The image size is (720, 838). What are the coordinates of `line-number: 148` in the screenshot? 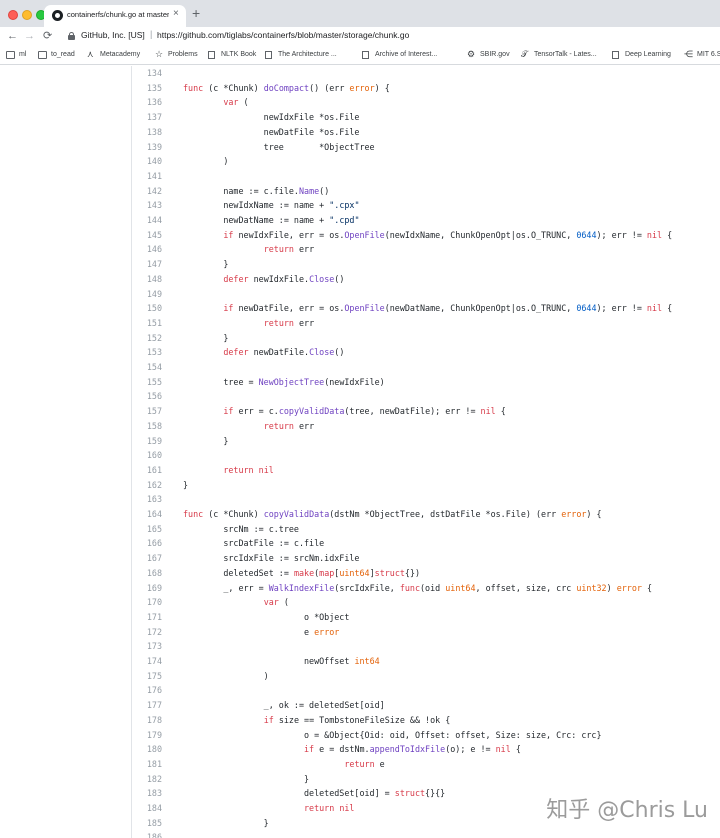 It's located at (148, 279).